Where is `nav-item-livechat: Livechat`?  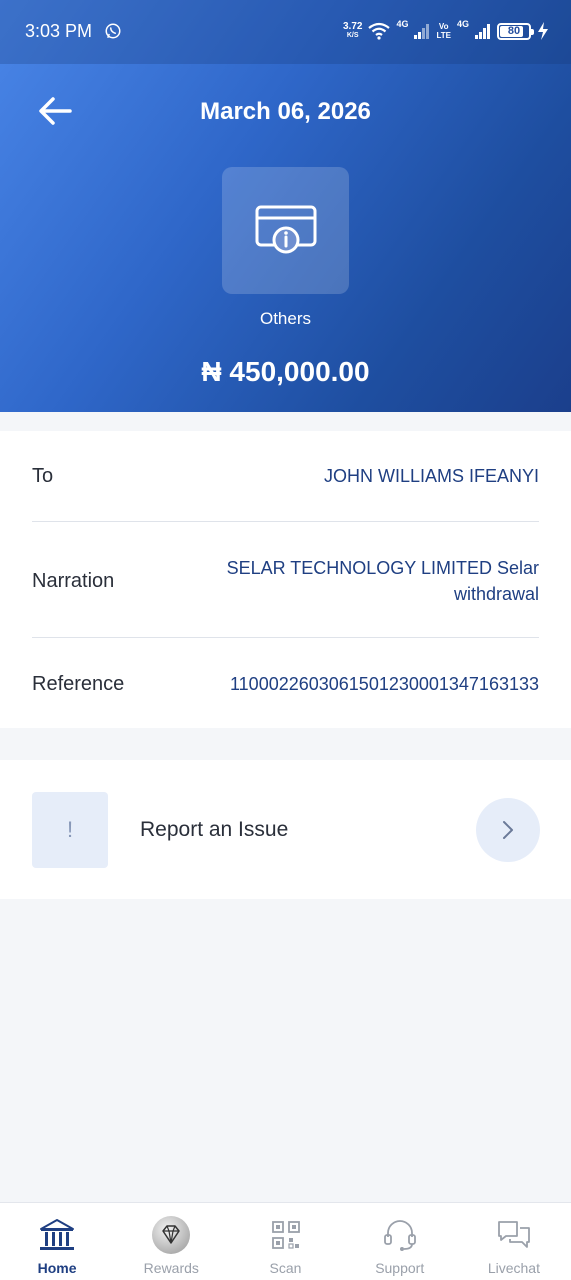
nav-item-livechat: Livechat is located at coordinates (514, 1241).